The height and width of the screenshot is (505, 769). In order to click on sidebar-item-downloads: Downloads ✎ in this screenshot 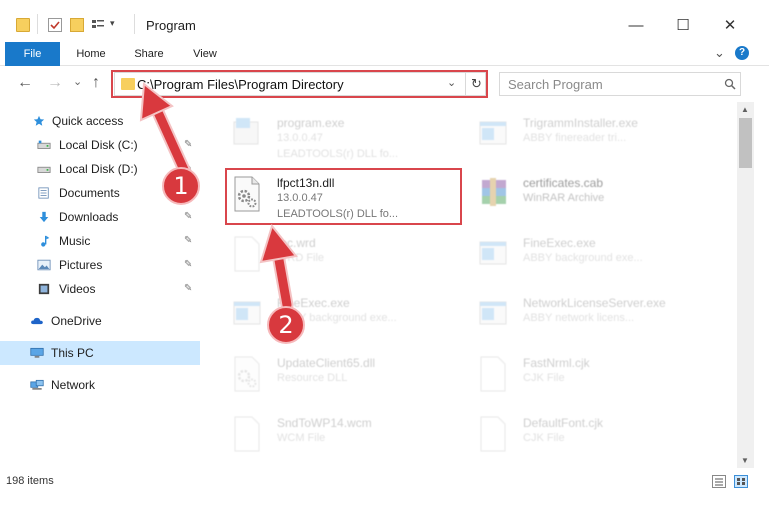, I will do `click(100, 217)`.